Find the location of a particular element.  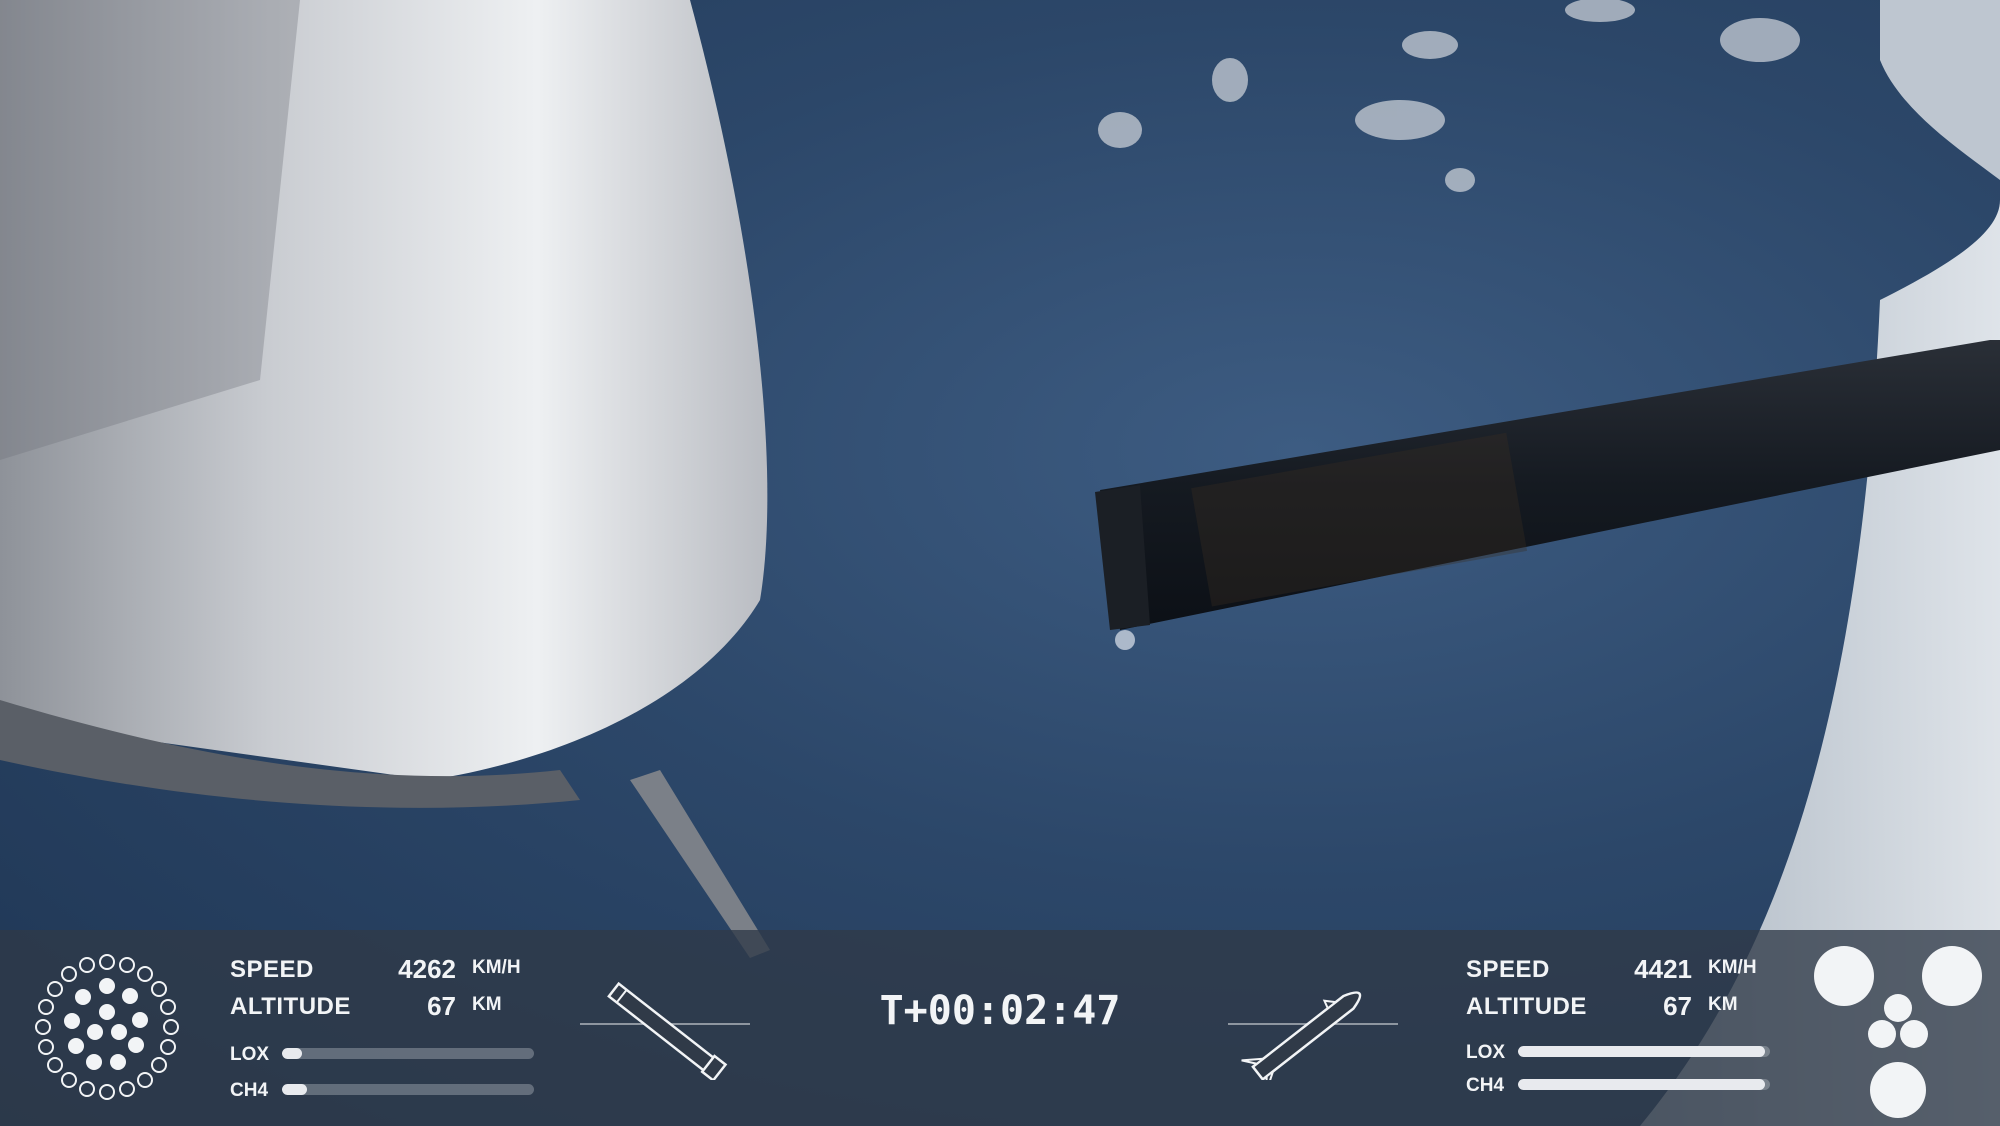

ship-altitude-unit: KM is located at coordinates (1723, 1004).